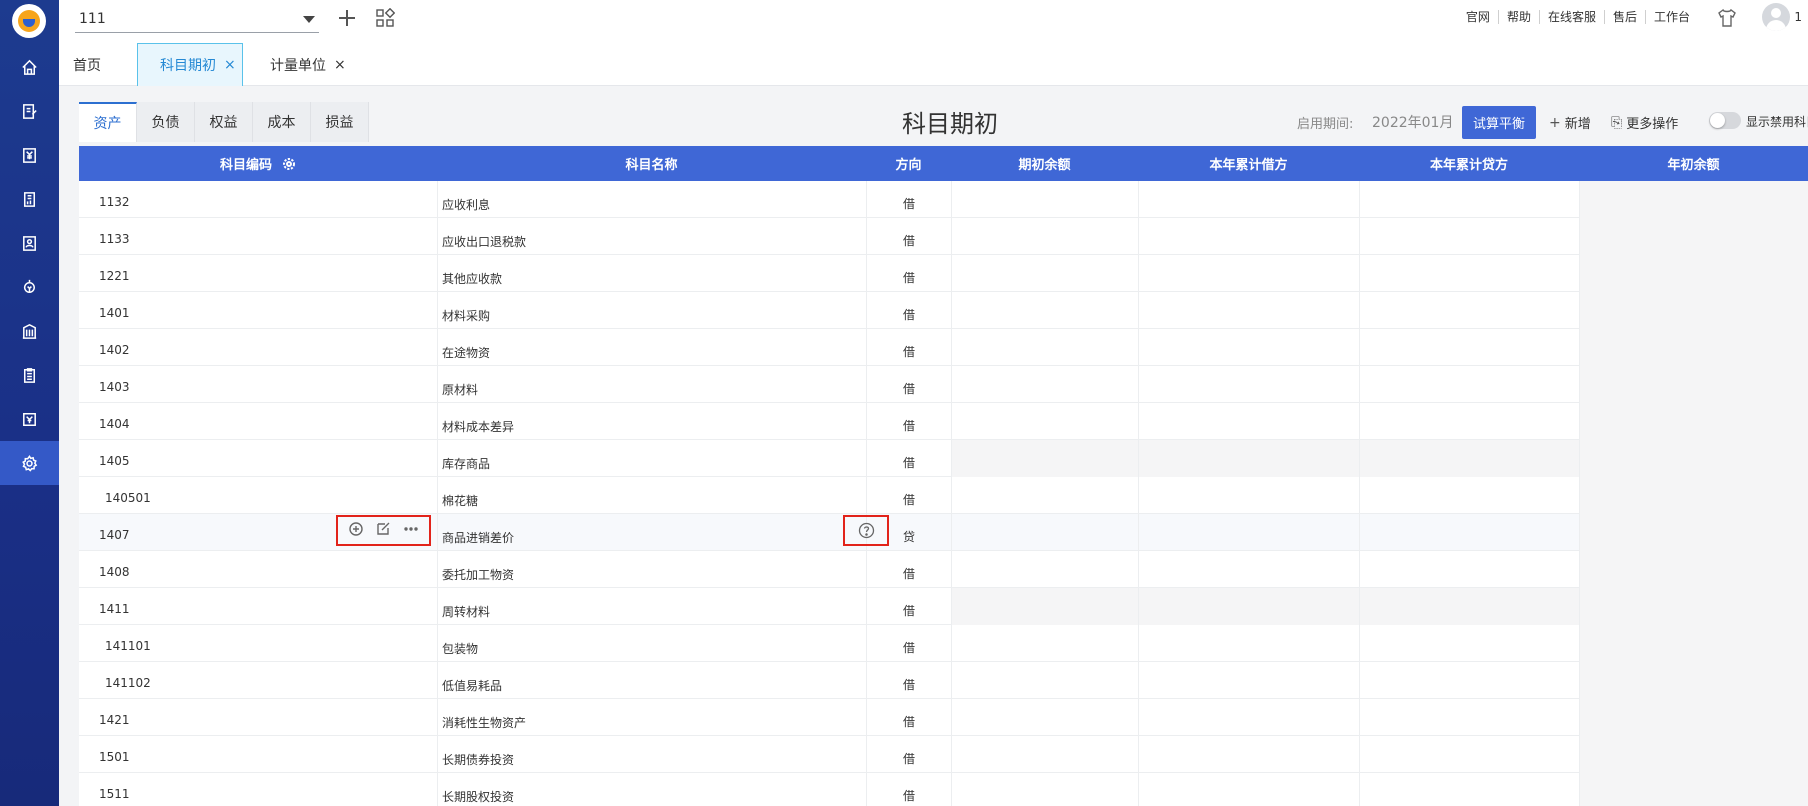 Image resolution: width=1808 pixels, height=806 pixels. Describe the element at coordinates (943, 717) in the screenshot. I see `table-row: 1421 消耗性生物资产借` at that location.